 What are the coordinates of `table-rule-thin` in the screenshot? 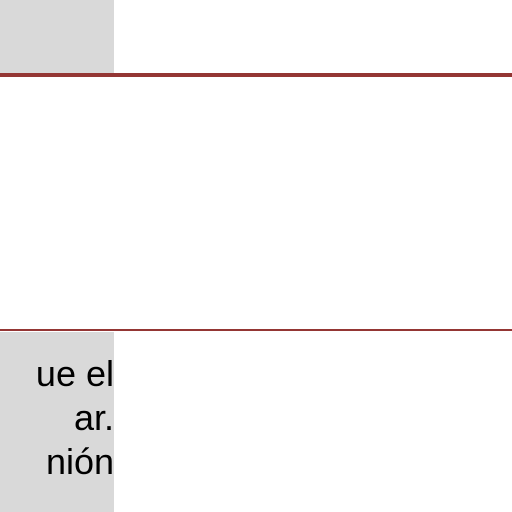 It's located at (256, 330).